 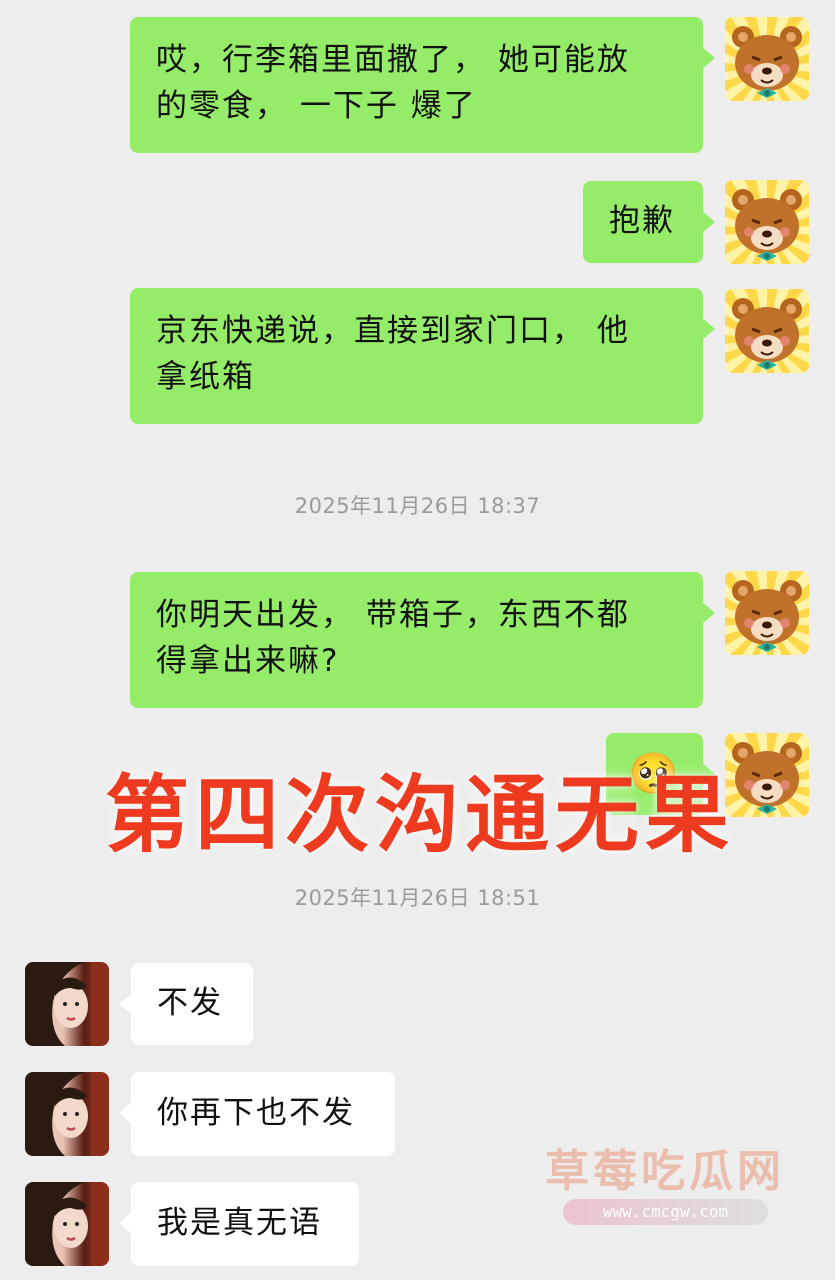 I want to click on message-bubble-incoming: 你再下也不发, so click(x=257, y=1114).